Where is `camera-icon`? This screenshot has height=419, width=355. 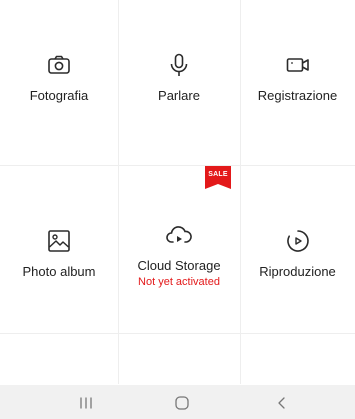 camera-icon is located at coordinates (59, 64).